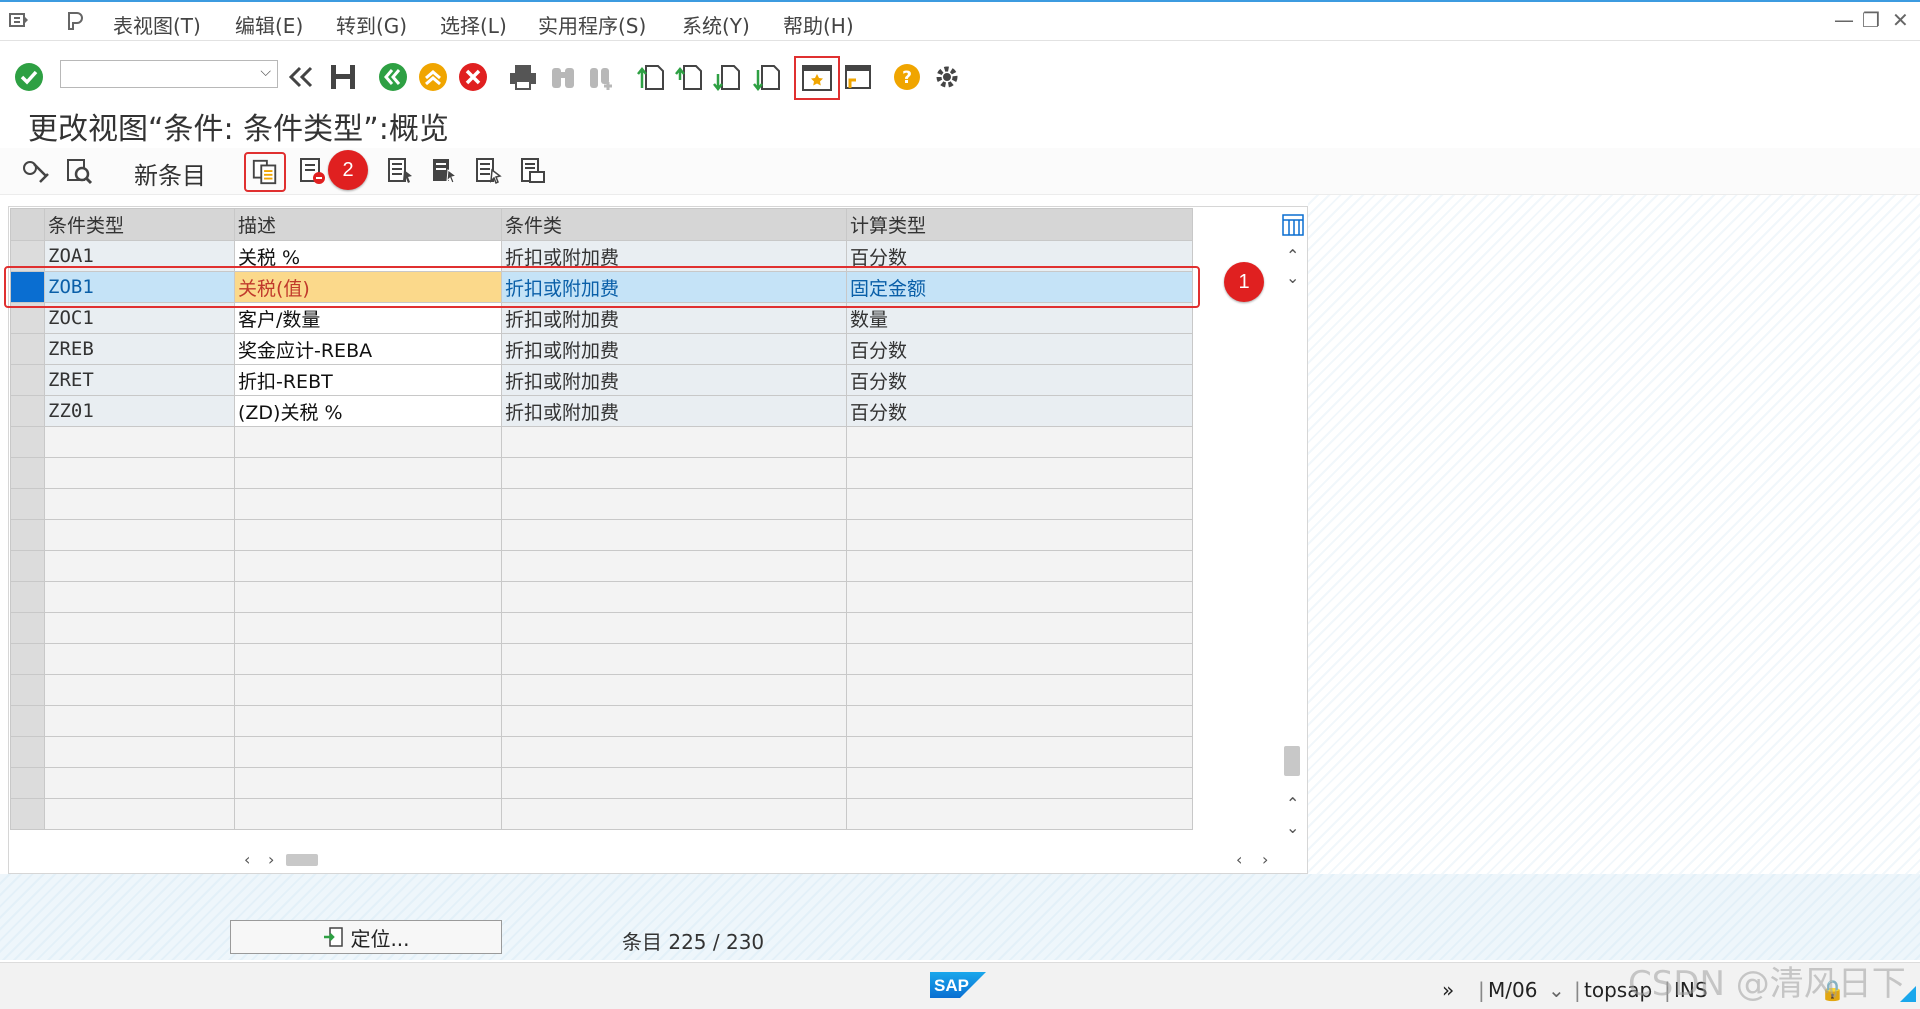 Image resolution: width=1920 pixels, height=1009 pixels. Describe the element at coordinates (1292, 827) in the screenshot. I see `scroll-down-small-icon: ⌄` at that location.